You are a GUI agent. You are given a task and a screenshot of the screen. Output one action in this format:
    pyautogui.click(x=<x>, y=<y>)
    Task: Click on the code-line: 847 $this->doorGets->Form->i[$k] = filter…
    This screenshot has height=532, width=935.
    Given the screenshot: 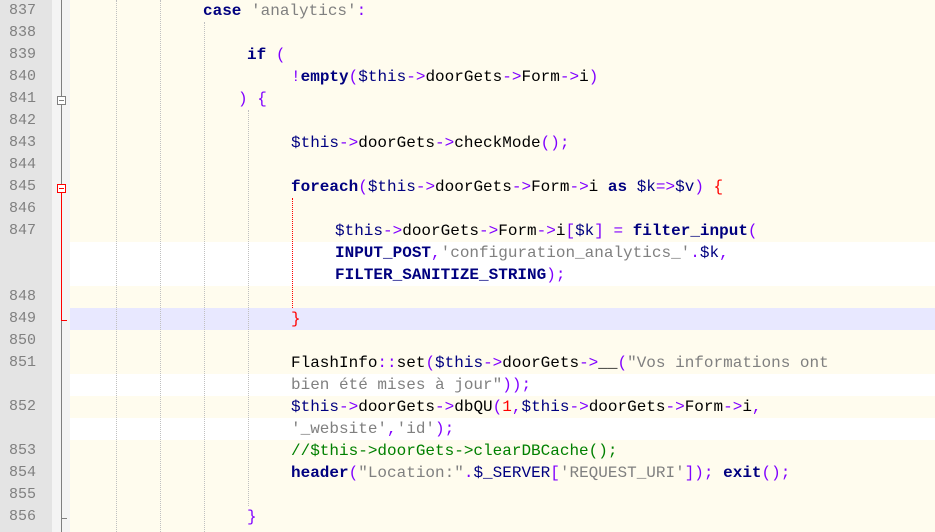 What is the action you would take?
    pyautogui.click(x=467, y=231)
    